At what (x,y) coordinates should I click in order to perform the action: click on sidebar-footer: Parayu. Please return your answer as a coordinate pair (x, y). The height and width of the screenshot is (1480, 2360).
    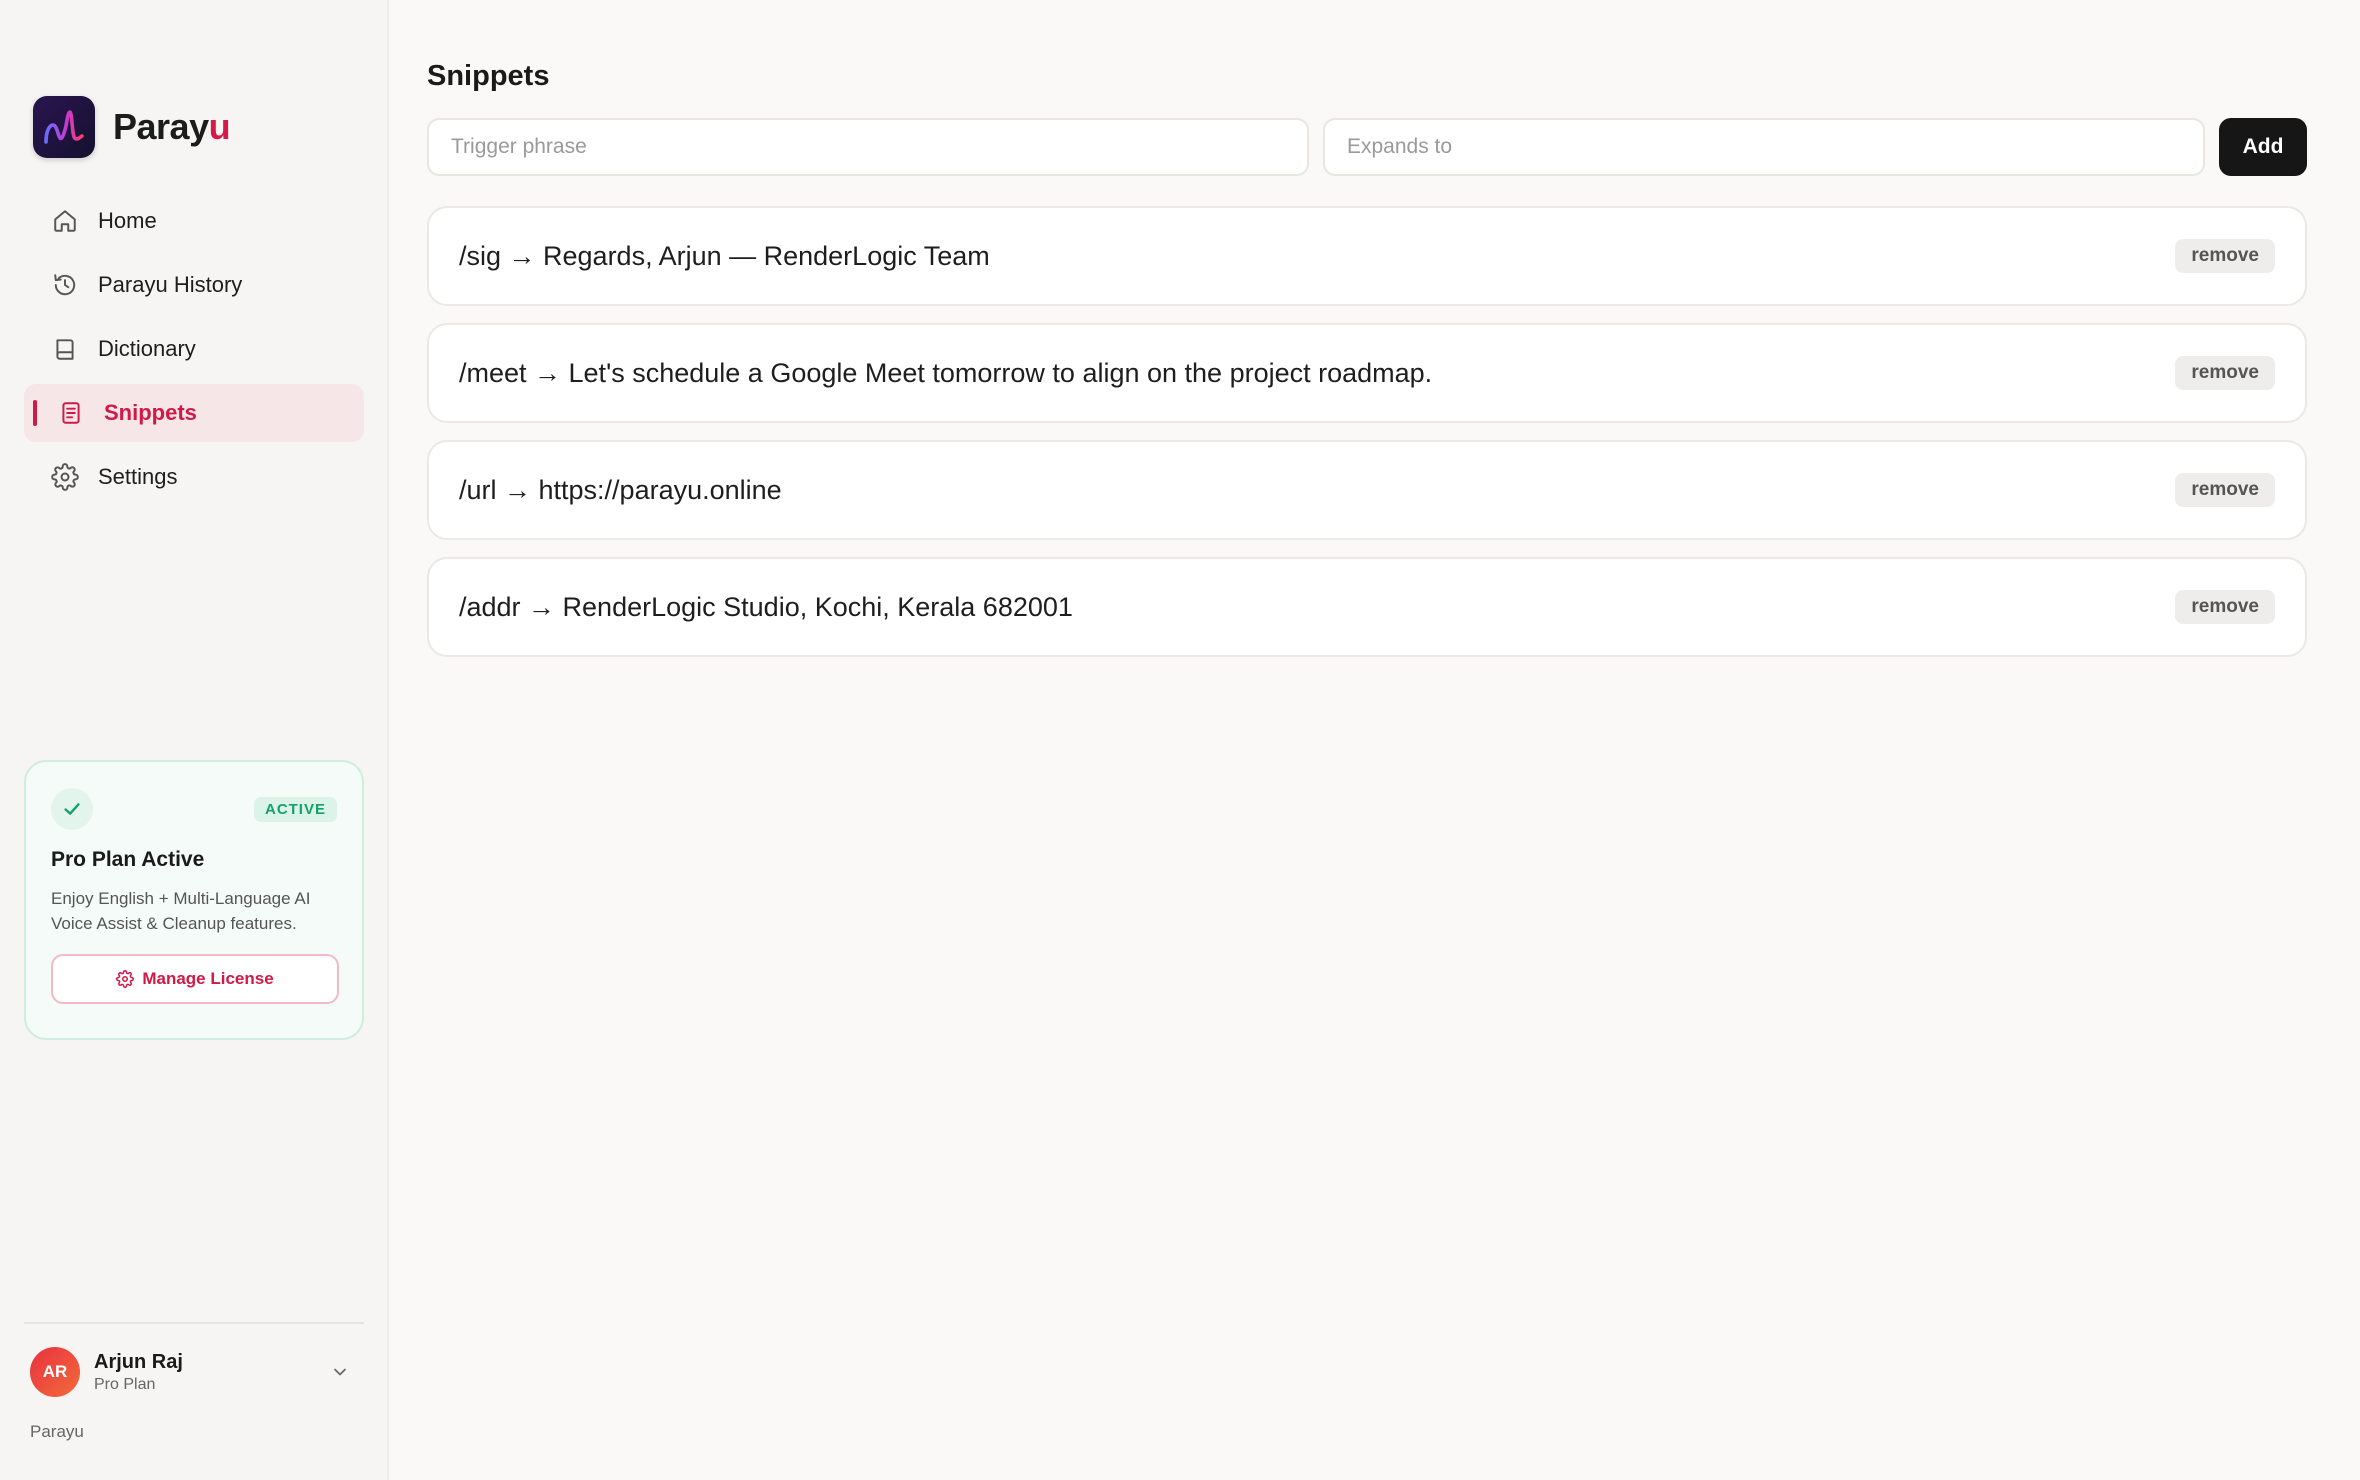
    Looking at the image, I should click on (57, 1431).